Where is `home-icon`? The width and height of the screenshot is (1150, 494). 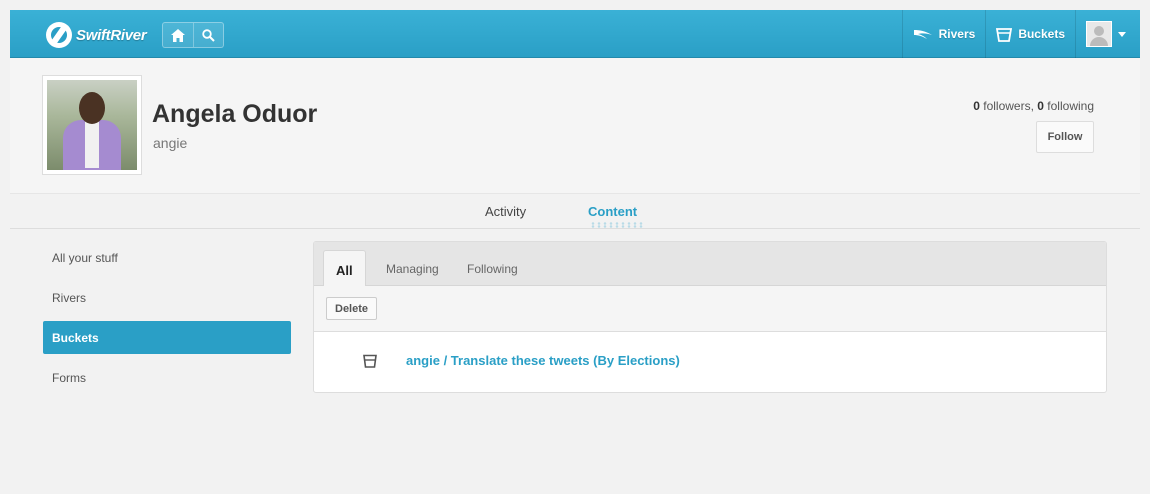
home-icon is located at coordinates (178, 35).